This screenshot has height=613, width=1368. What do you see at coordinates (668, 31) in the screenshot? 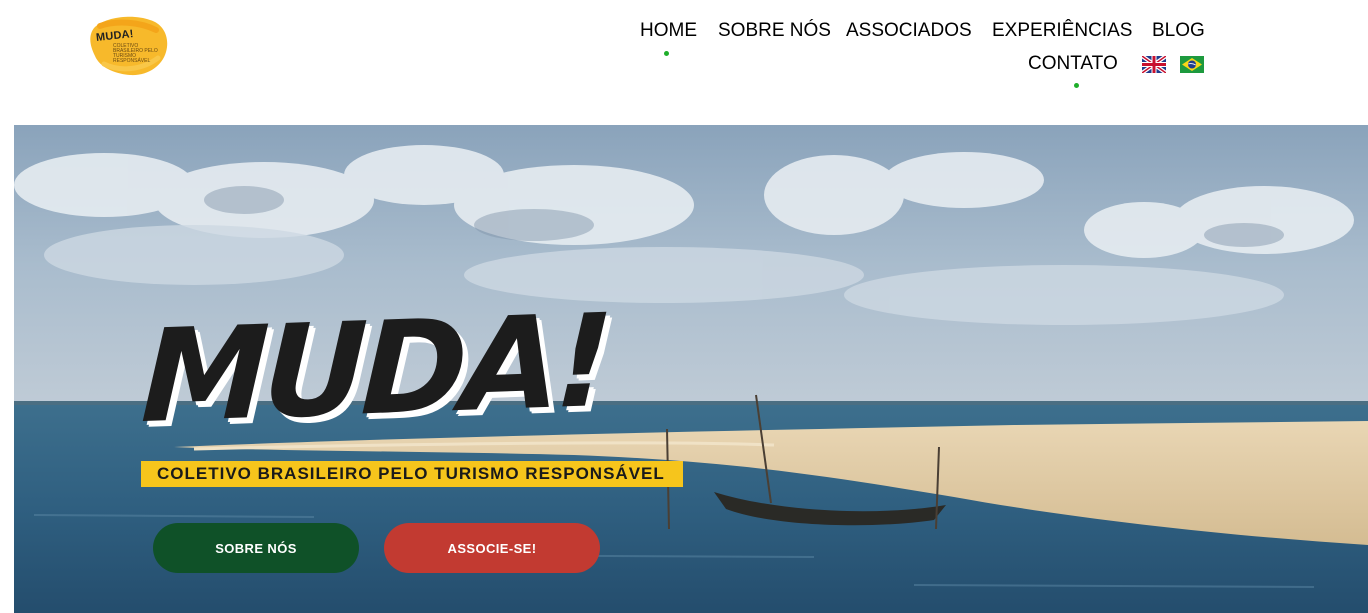
I see `nav-home: HOME` at bounding box center [668, 31].